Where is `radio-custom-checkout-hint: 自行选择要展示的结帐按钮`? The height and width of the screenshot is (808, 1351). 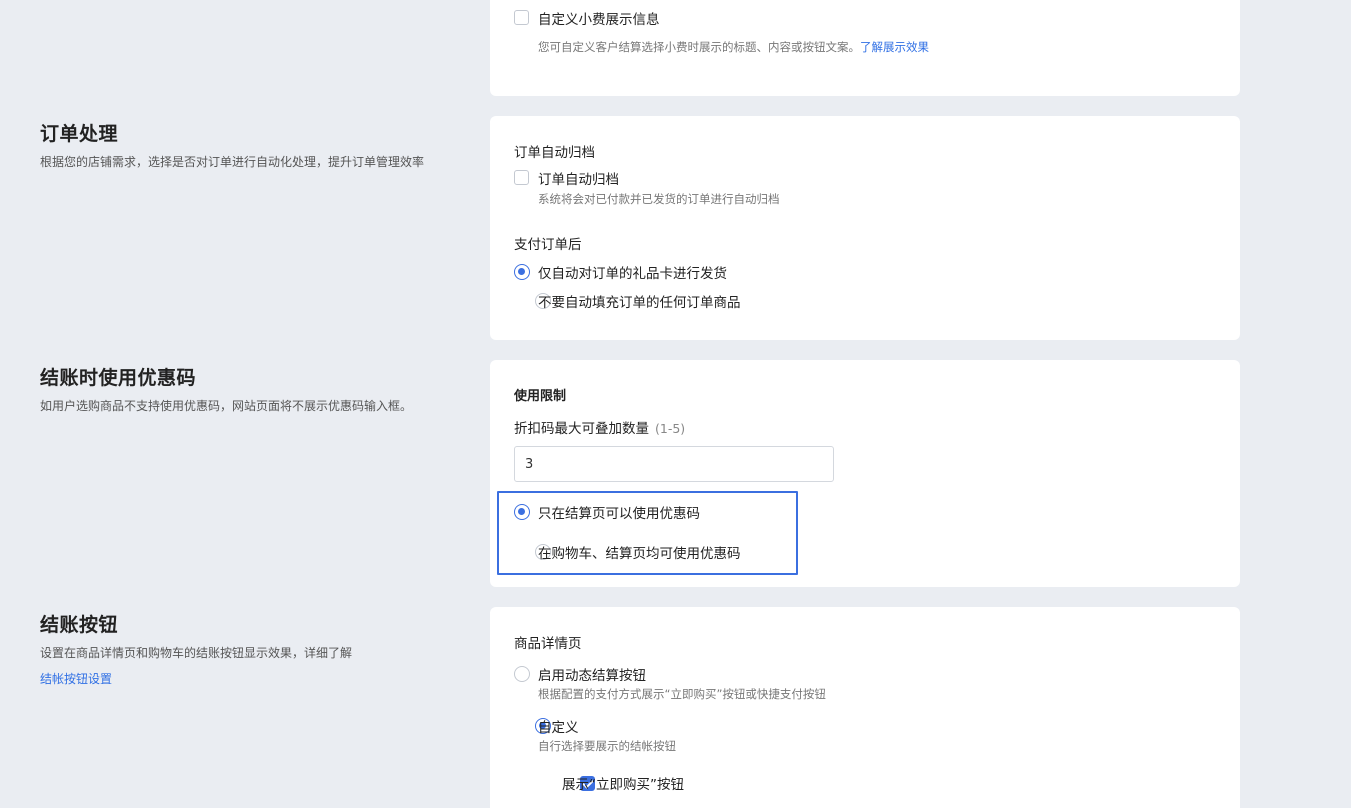
radio-custom-checkout-hint: 自行选择要展示的结帐按钮 is located at coordinates (607, 746).